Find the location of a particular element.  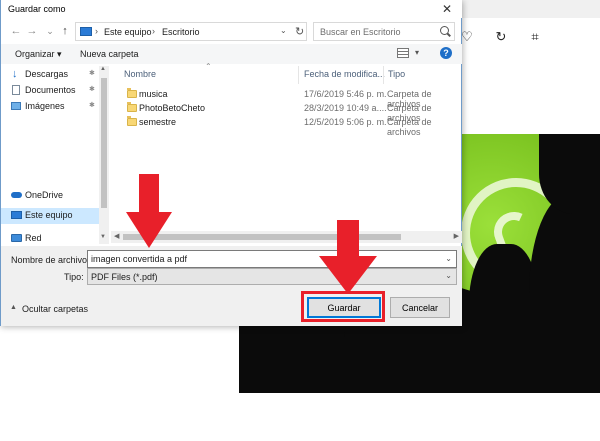

sidebar-item-imagenes: Imágenes ✱ is located at coordinates (55, 107).